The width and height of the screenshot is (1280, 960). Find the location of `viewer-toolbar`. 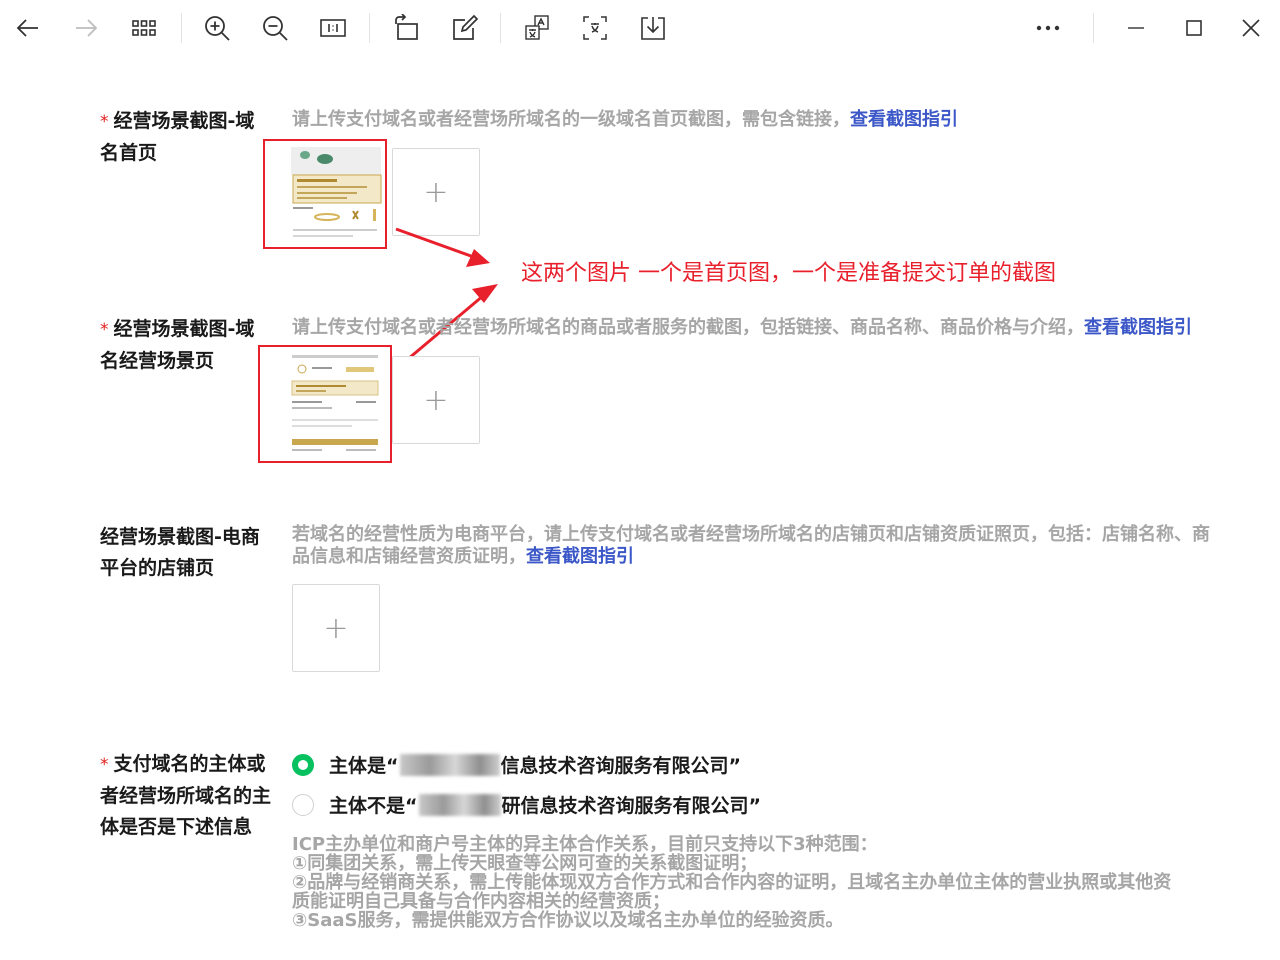

viewer-toolbar is located at coordinates (640, 28).